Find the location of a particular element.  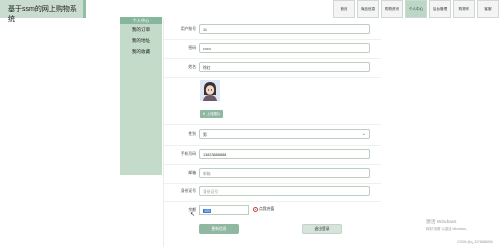

balance-field: 100 is located at coordinates (224, 210).